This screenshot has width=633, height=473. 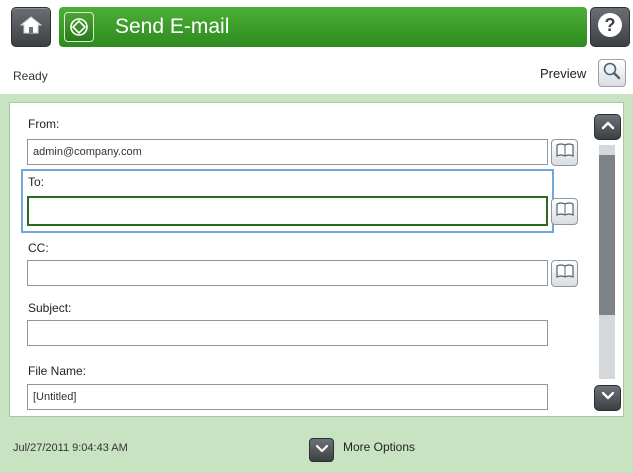 I want to click on footer-bar: Jul/27/2011 9:04:43 AM More Options, so click(x=316, y=449).